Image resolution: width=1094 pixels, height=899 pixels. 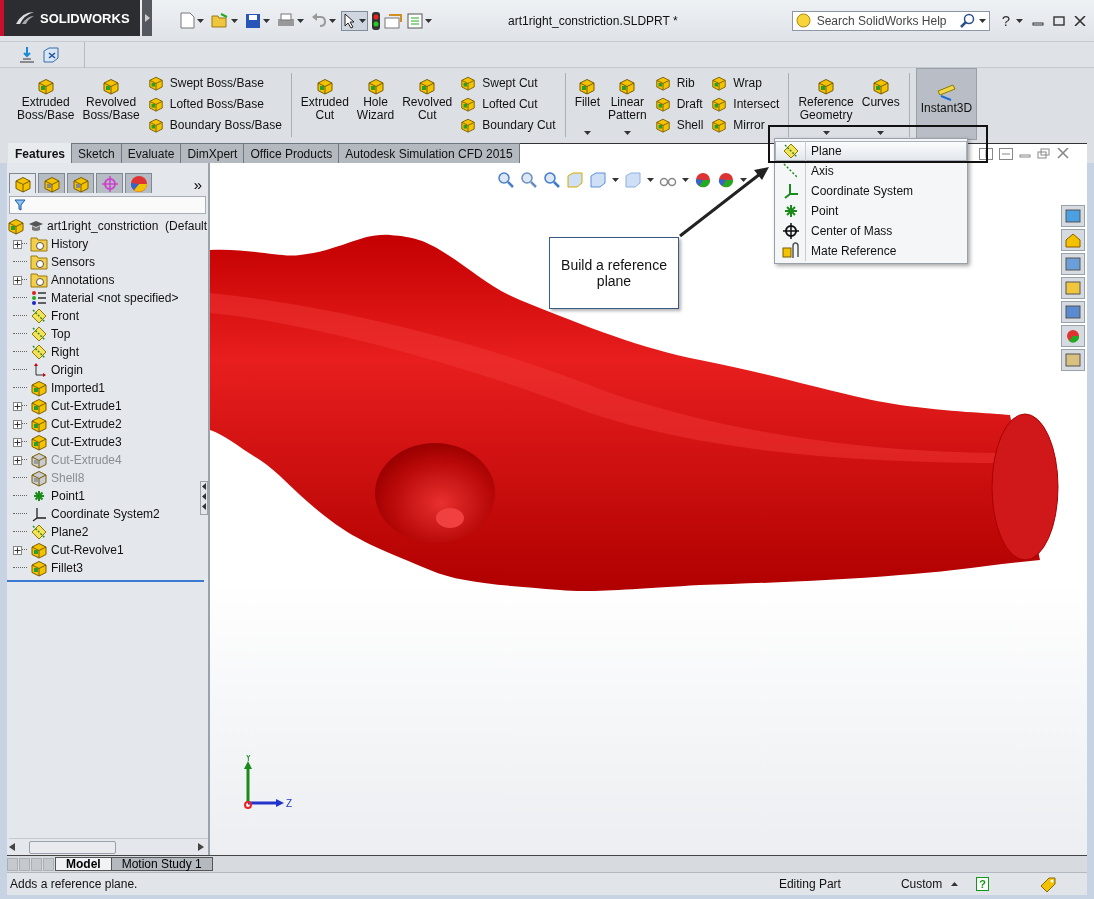 I want to click on menu-item: Point, so click(x=871, y=211).